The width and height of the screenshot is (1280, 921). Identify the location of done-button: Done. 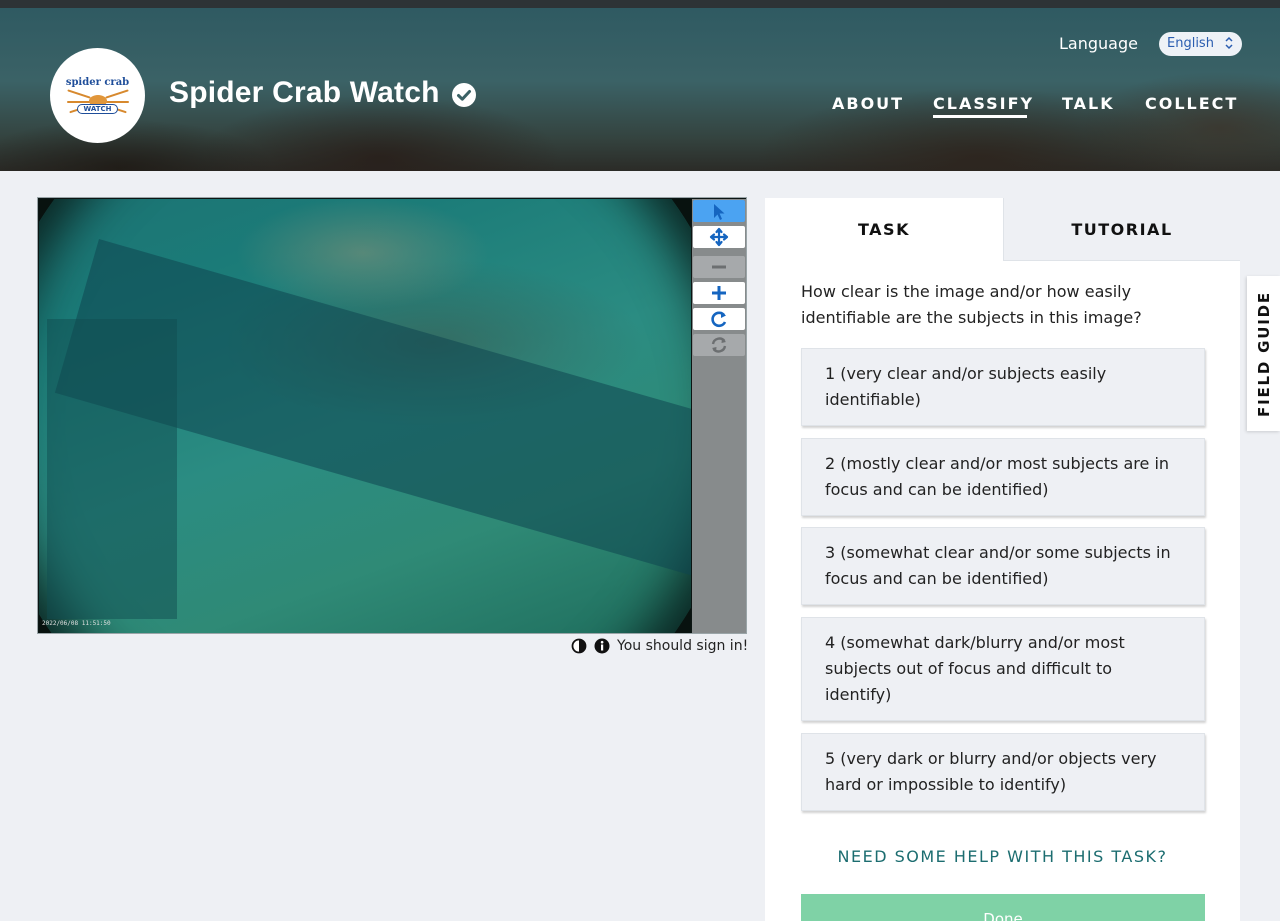
(1003, 907).